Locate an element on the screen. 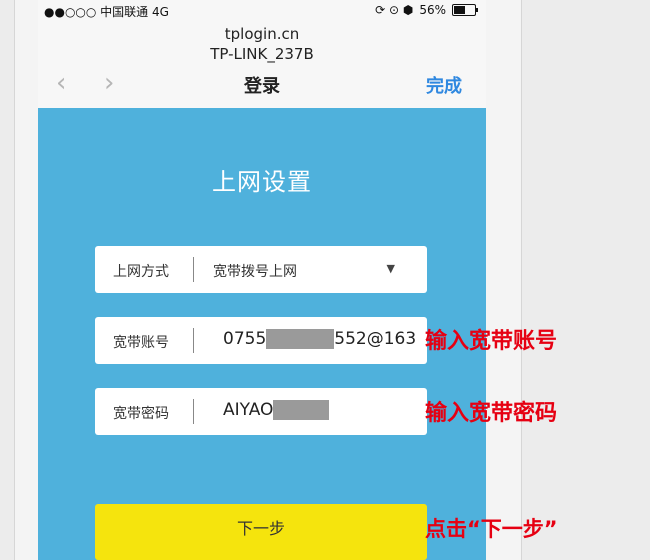 This screenshot has width=650, height=560. url-text: tplogin.cn is located at coordinates (262, 34).